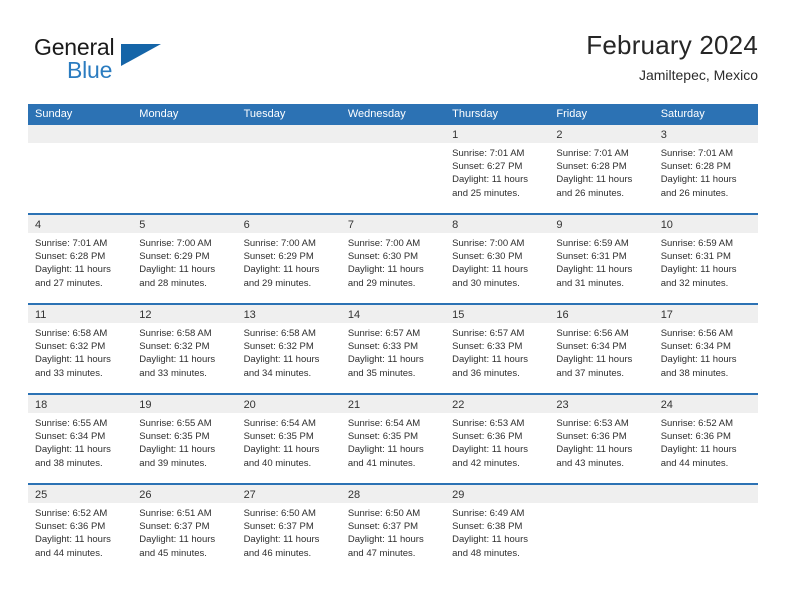 The height and width of the screenshot is (612, 792). I want to click on sunrise-text: Sunrise: 6:57 AM, so click(384, 333).